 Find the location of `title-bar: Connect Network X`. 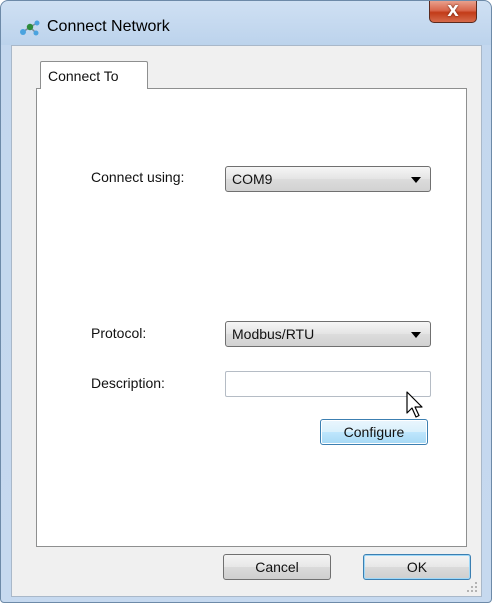

title-bar: Connect Network X is located at coordinates (246, 23).